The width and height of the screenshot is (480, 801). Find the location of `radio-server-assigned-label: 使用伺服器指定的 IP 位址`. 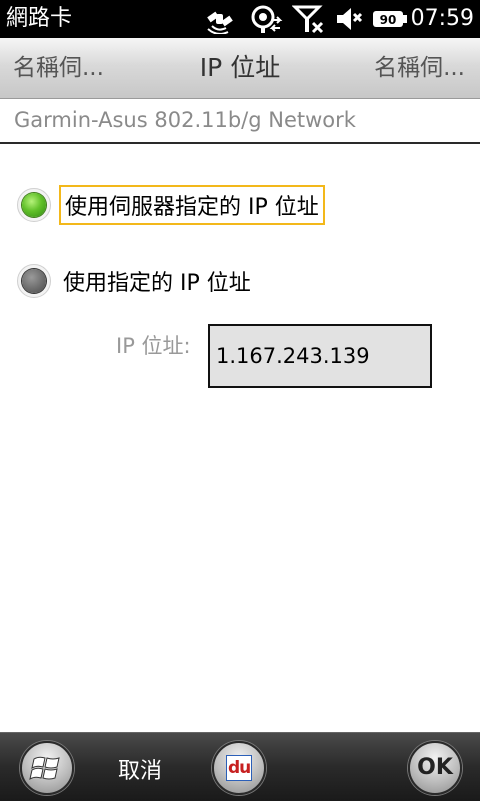

radio-server-assigned-label: 使用伺服器指定的 IP 位址 is located at coordinates (192, 205).